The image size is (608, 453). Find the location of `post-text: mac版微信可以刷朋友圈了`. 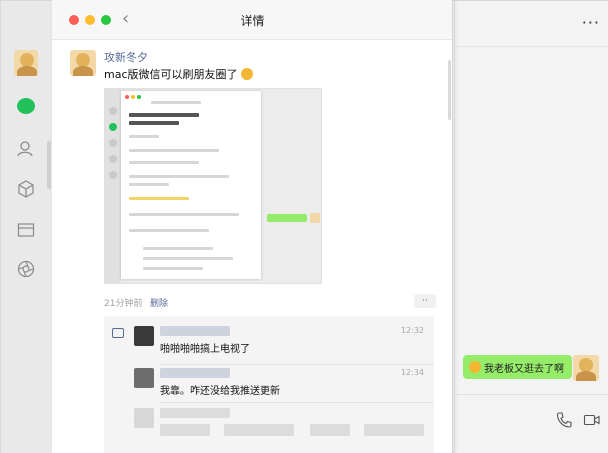

post-text: mac版微信可以刷朋友圈了 is located at coordinates (178, 74).